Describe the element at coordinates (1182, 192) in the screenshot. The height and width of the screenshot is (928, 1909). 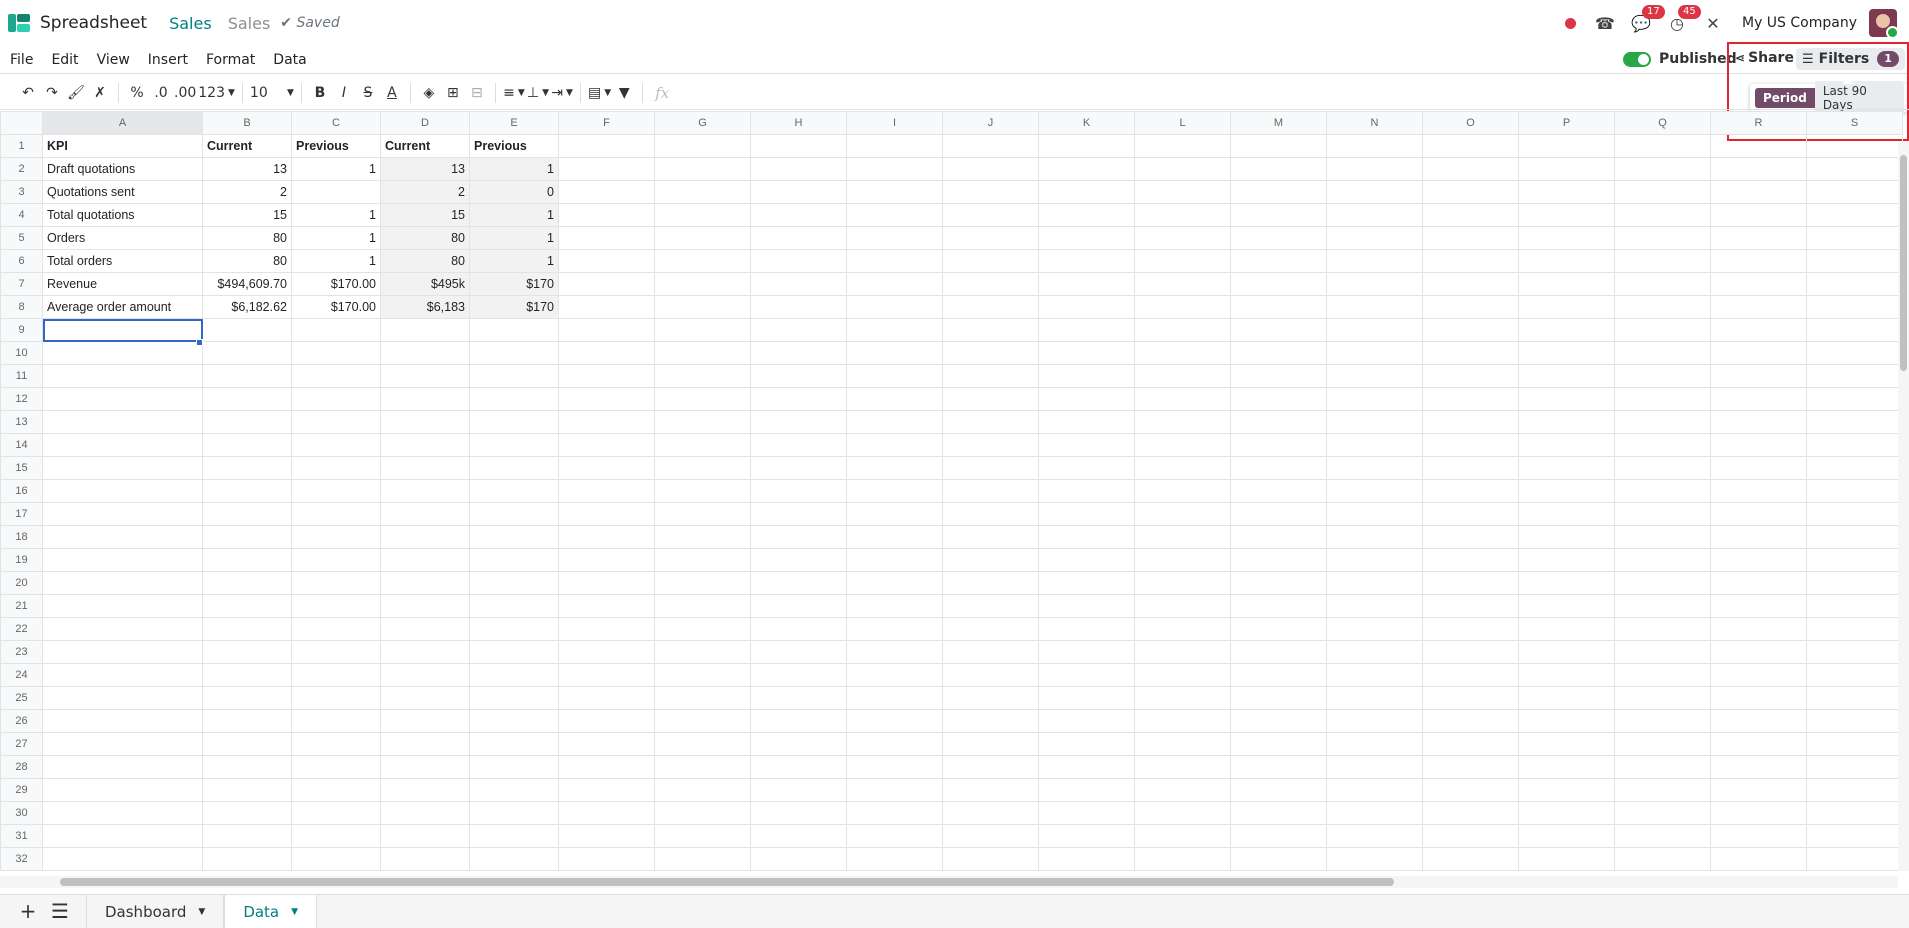
I see `cell-l3` at that location.